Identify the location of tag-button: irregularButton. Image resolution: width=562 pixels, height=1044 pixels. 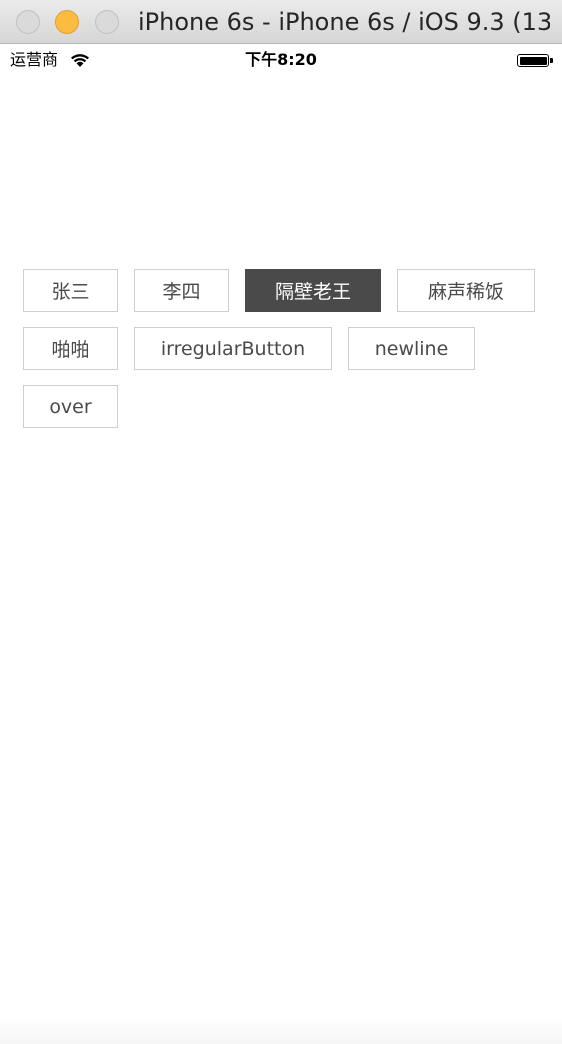
(233, 348).